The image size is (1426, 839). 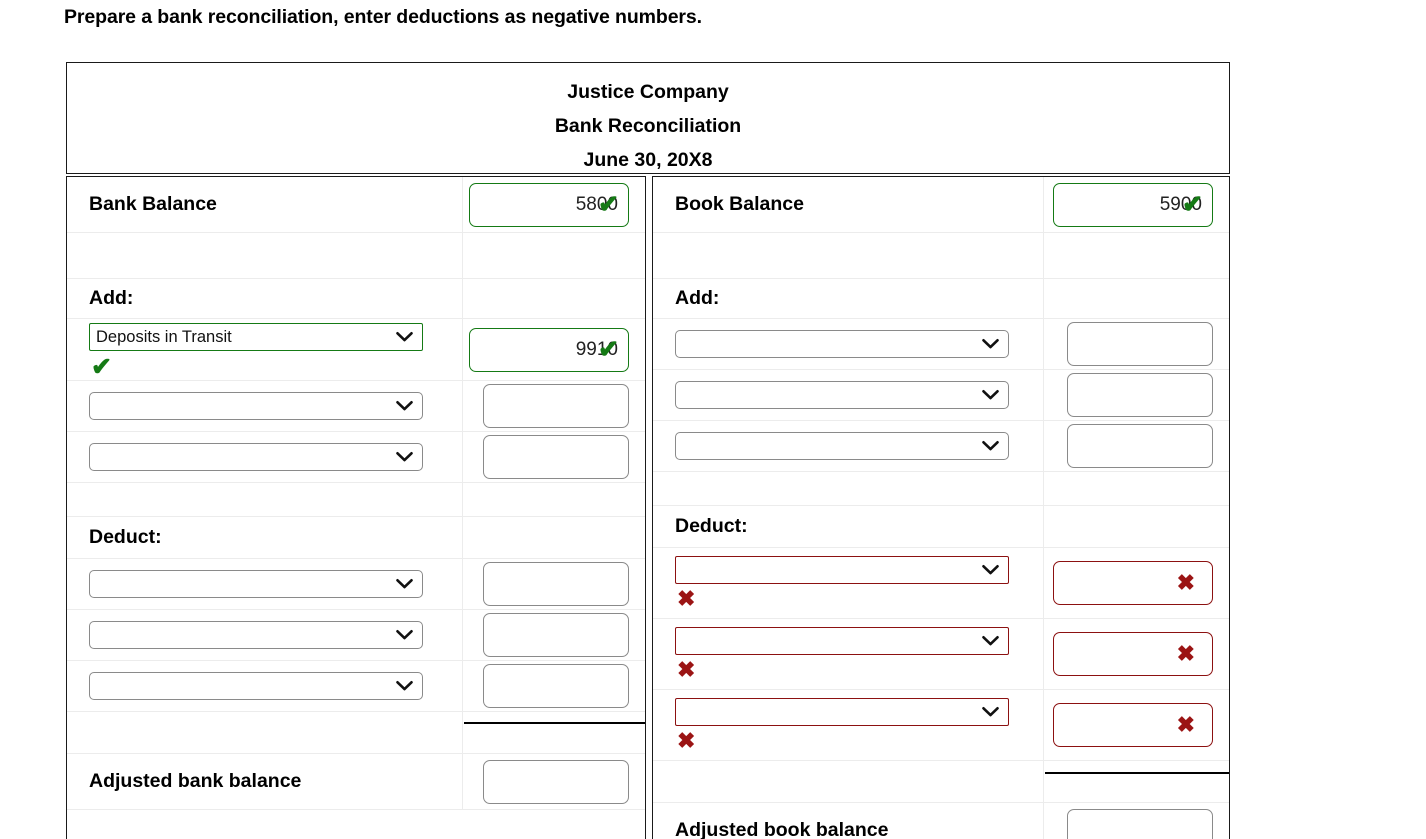 I want to click on book-deduct-row-2: ✖ ✖, so click(x=941, y=654).